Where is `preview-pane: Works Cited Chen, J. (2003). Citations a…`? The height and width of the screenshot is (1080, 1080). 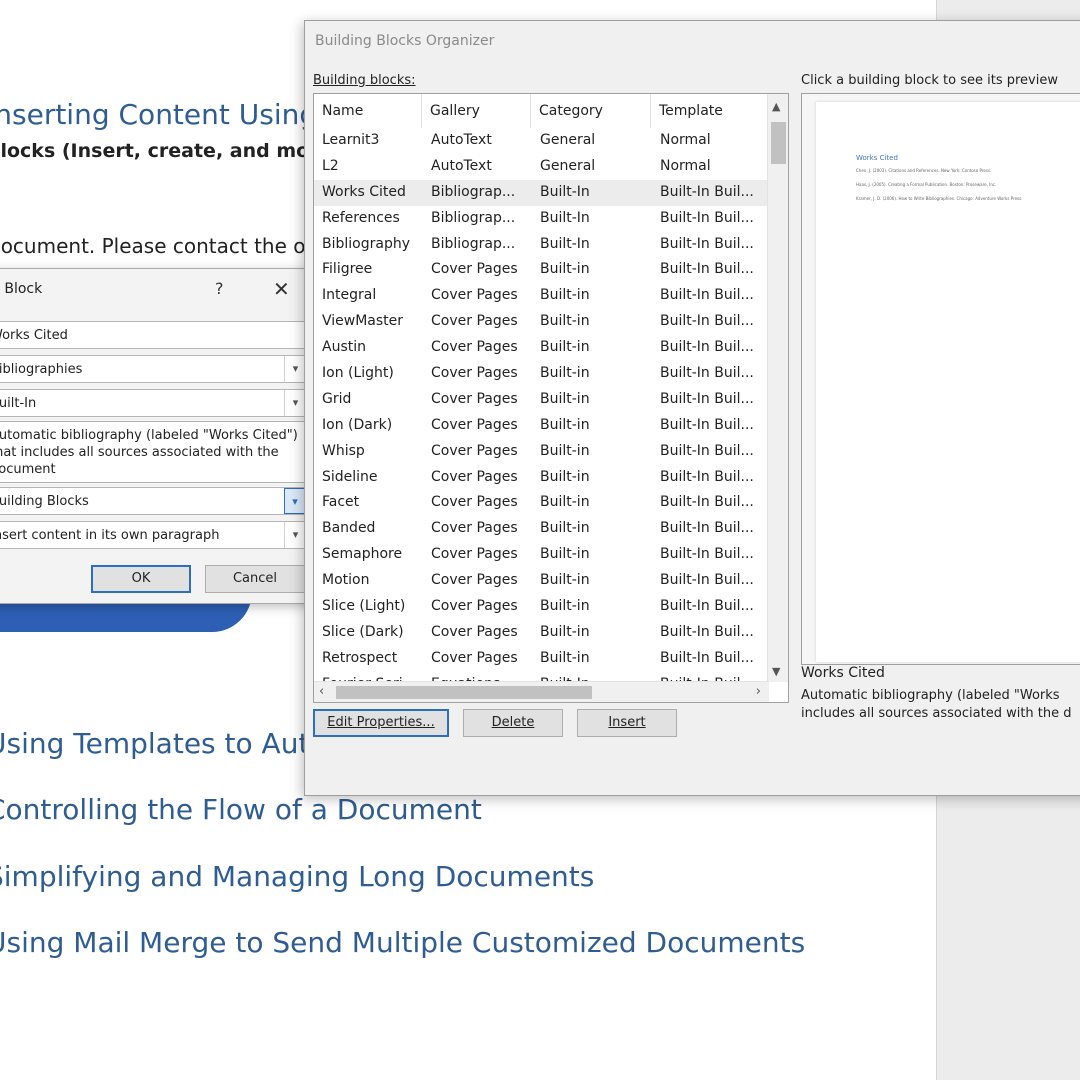
preview-pane: Works Cited Chen, J. (2003). Citations a… is located at coordinates (940, 379).